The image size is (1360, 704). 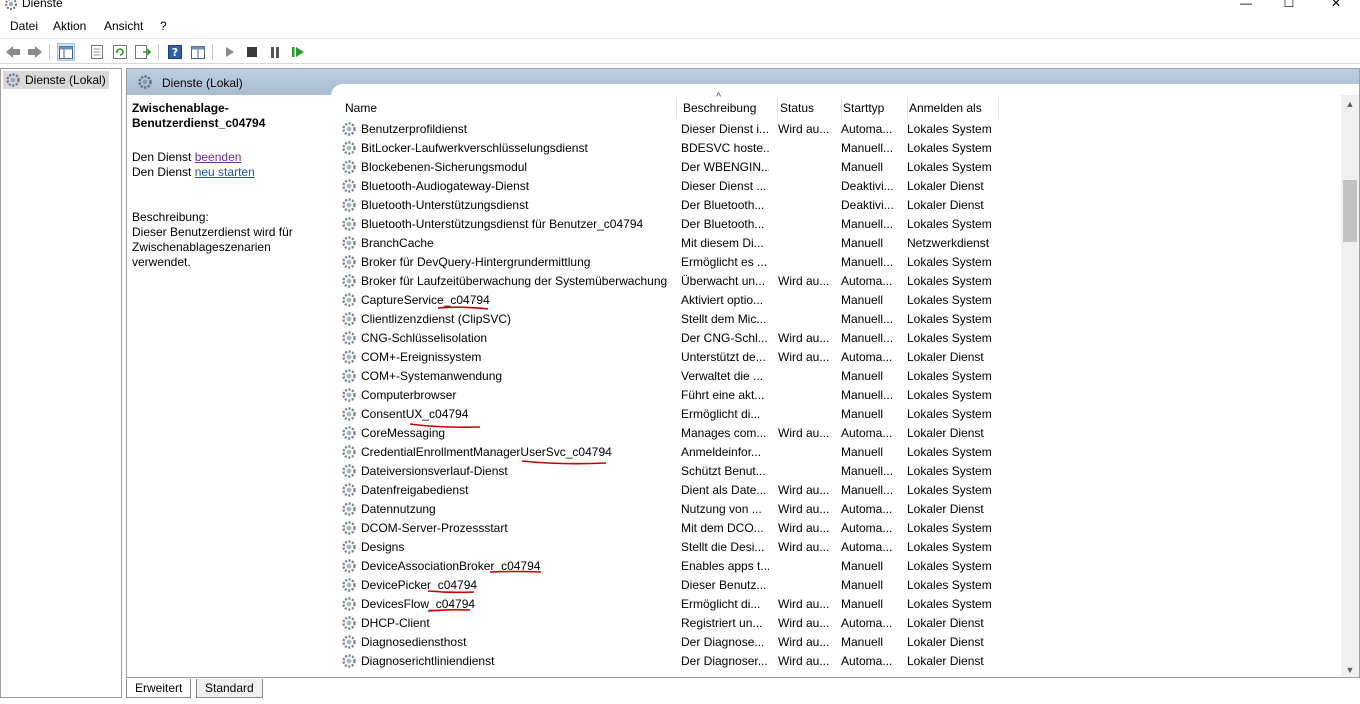 I want to click on service-name: BranchCache, so click(x=397, y=243).